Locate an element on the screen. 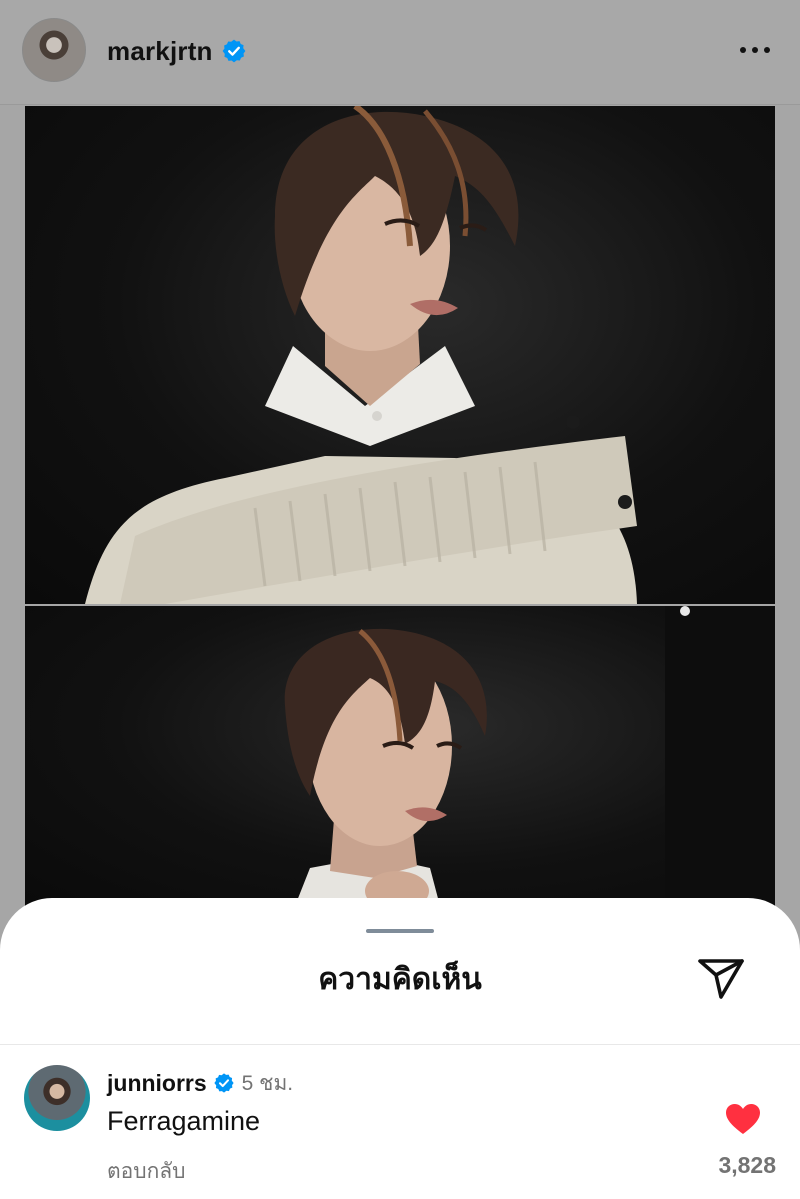 The image size is (800, 1199). more-options-icon is located at coordinates (755, 50).